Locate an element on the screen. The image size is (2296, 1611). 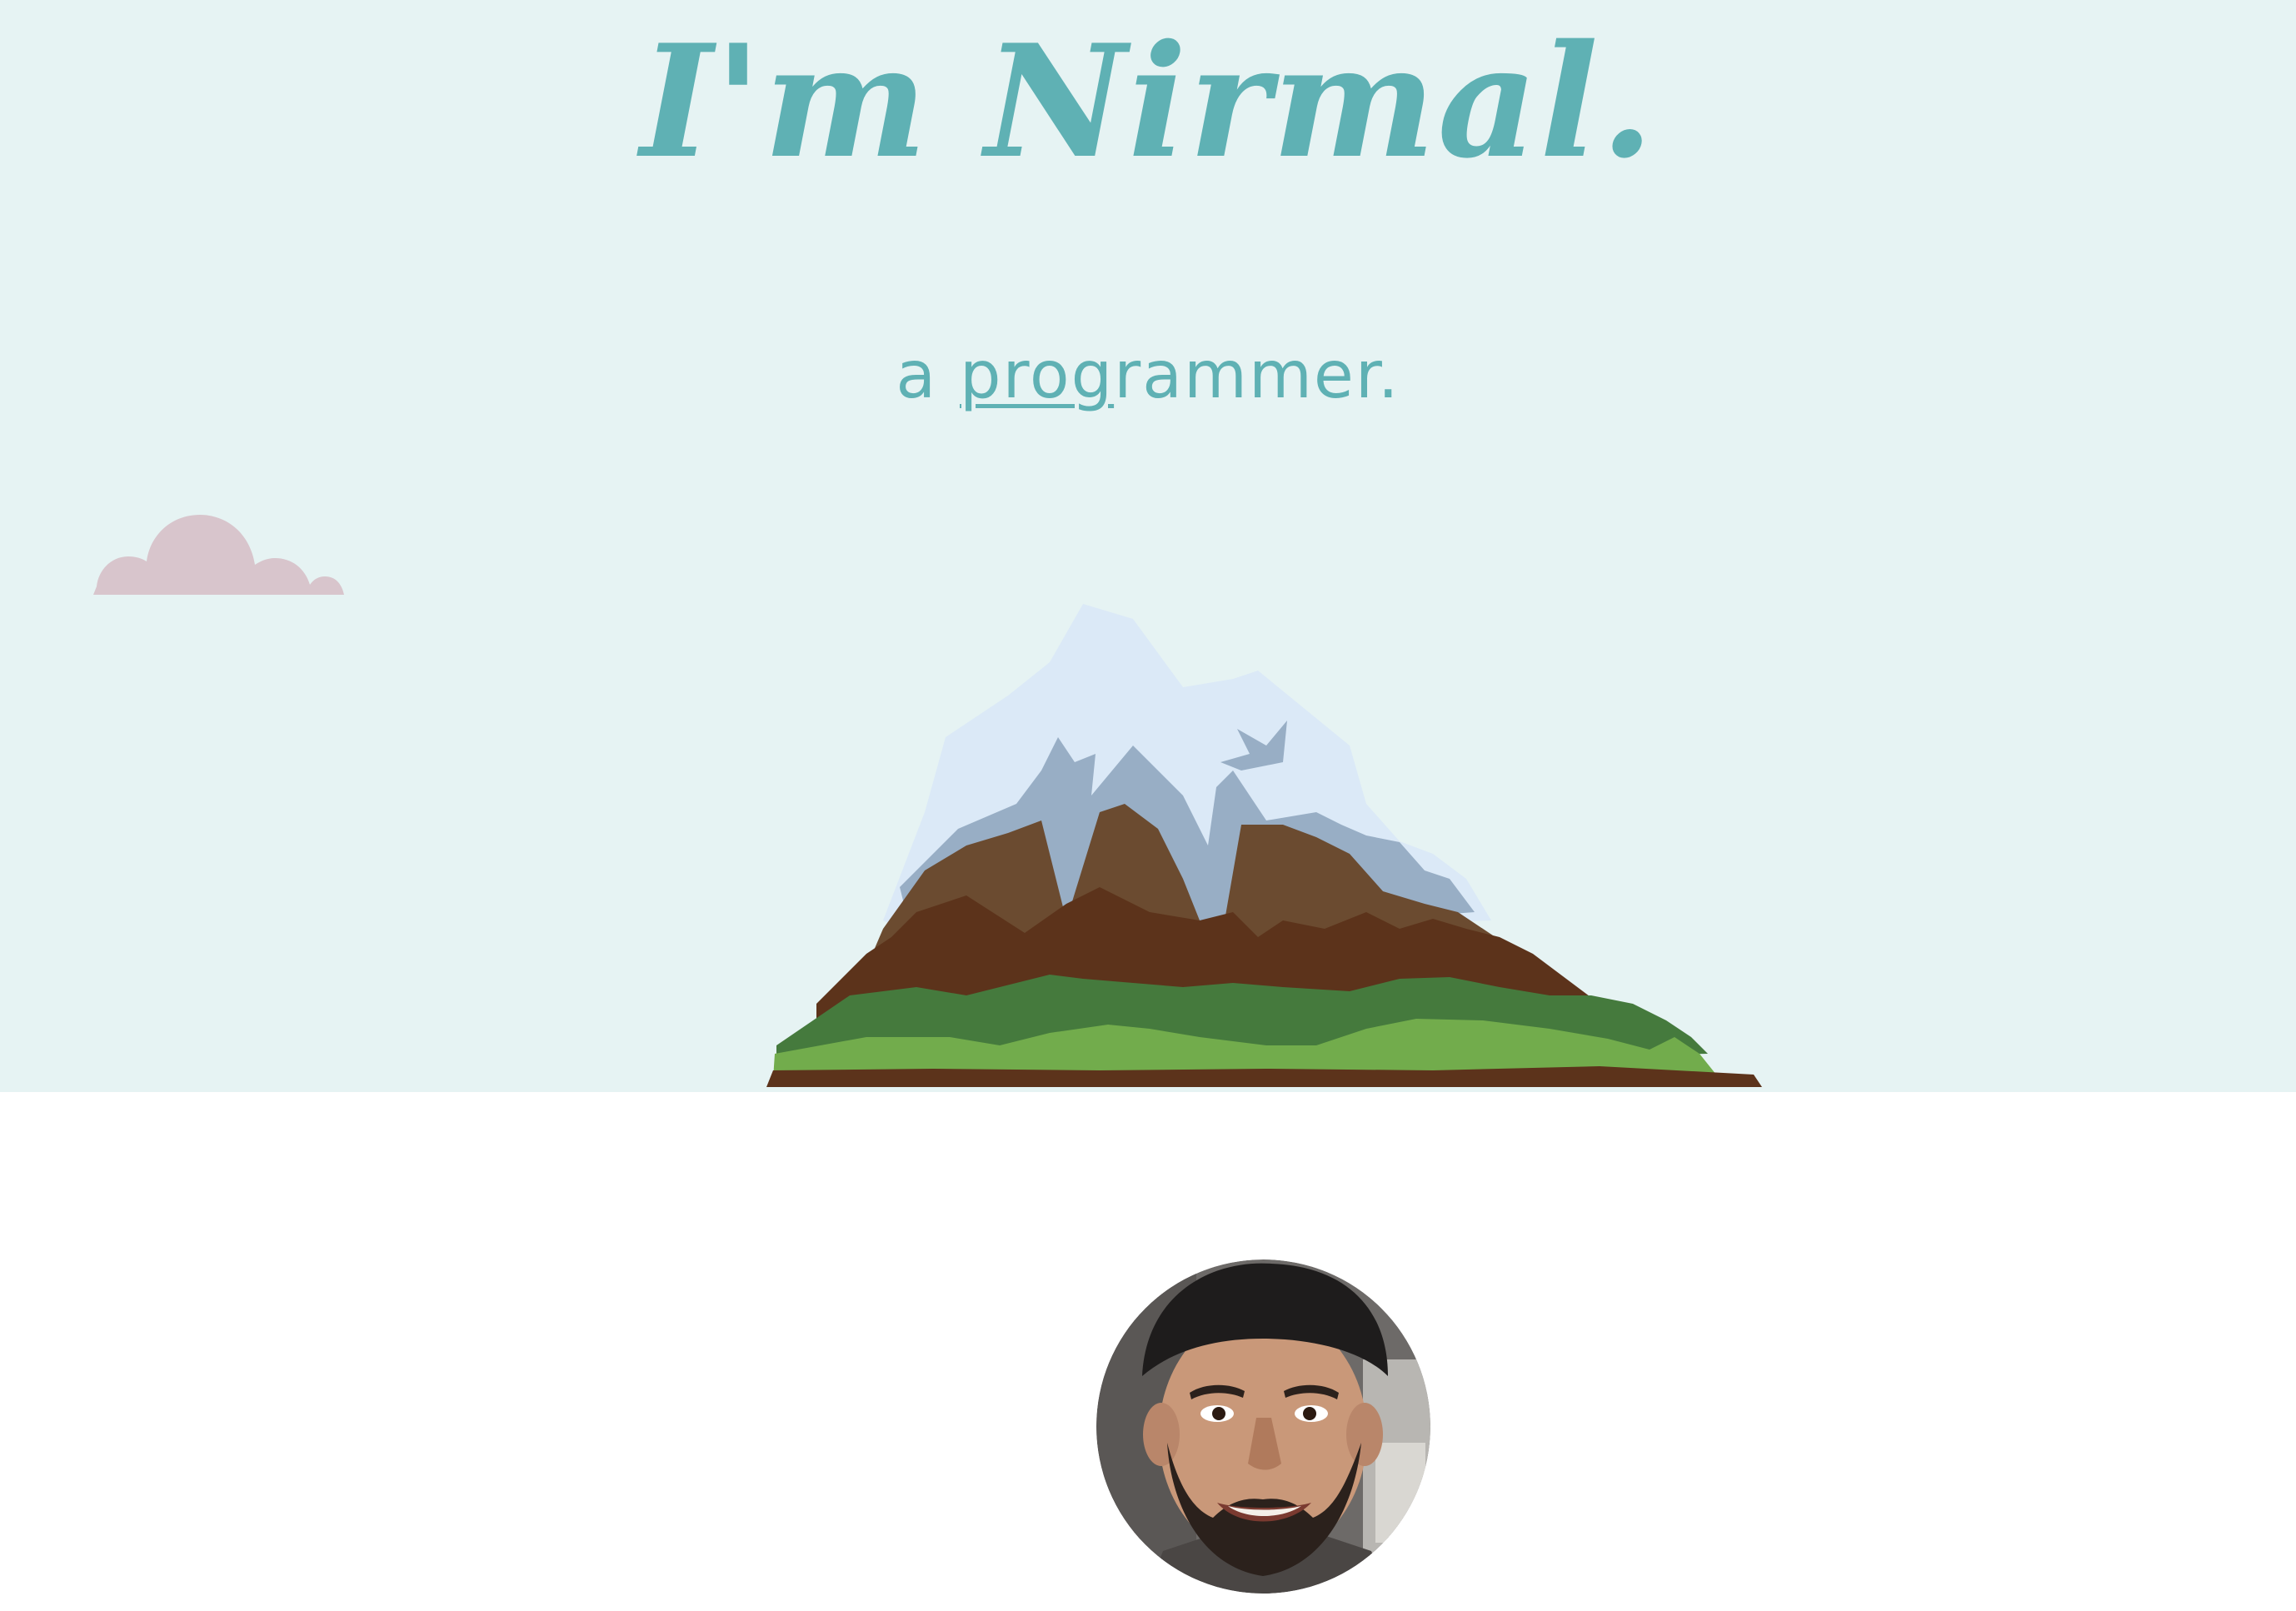
hero-subtitle: a programmer. is located at coordinates (1148, 376).